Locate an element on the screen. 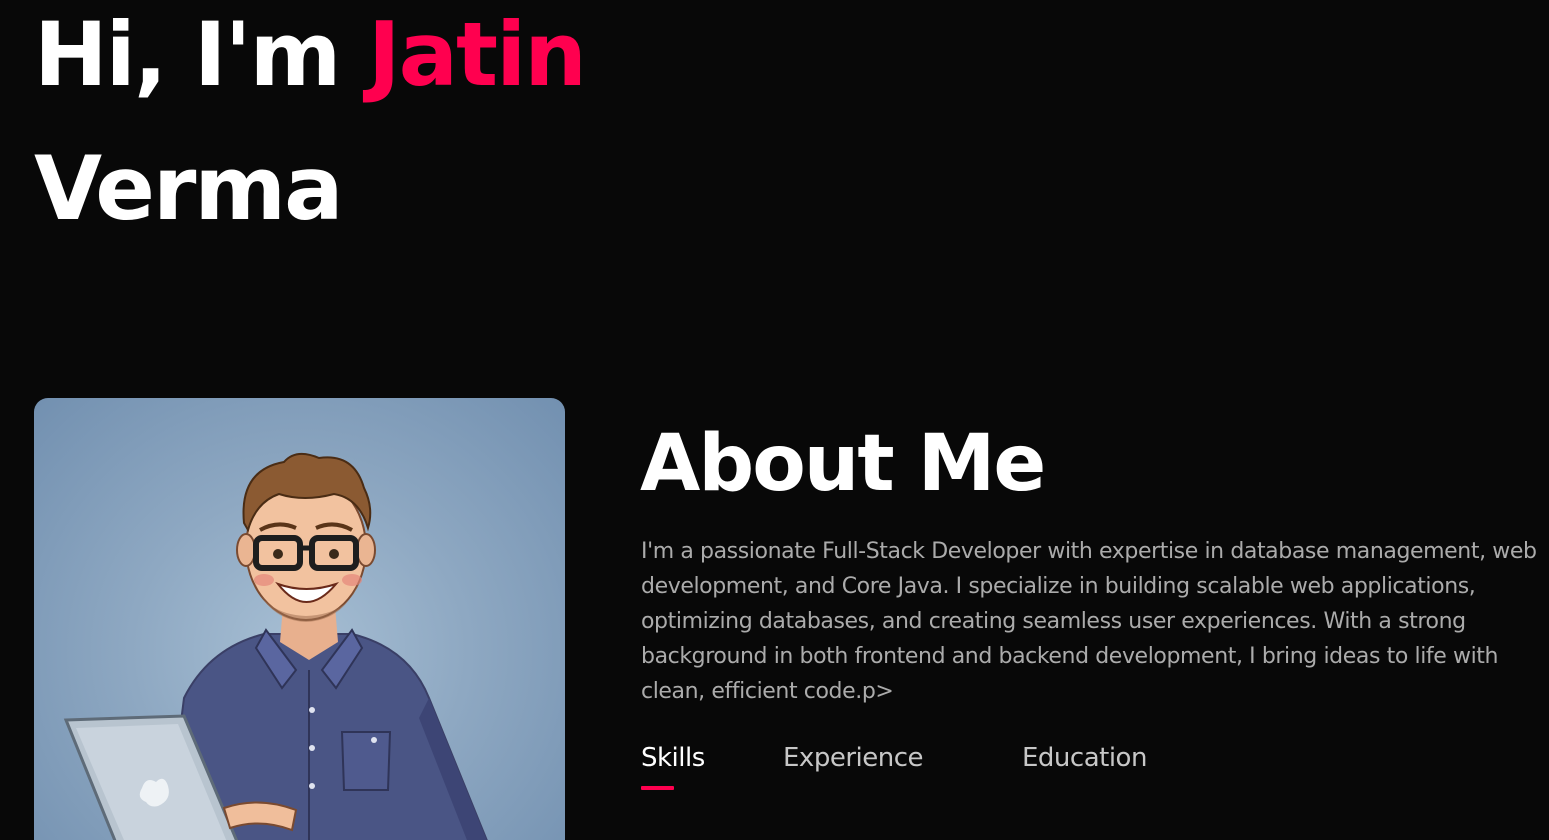 The width and height of the screenshot is (1549, 840). hero-greeting: Hi, I'm is located at coordinates (187, 54).